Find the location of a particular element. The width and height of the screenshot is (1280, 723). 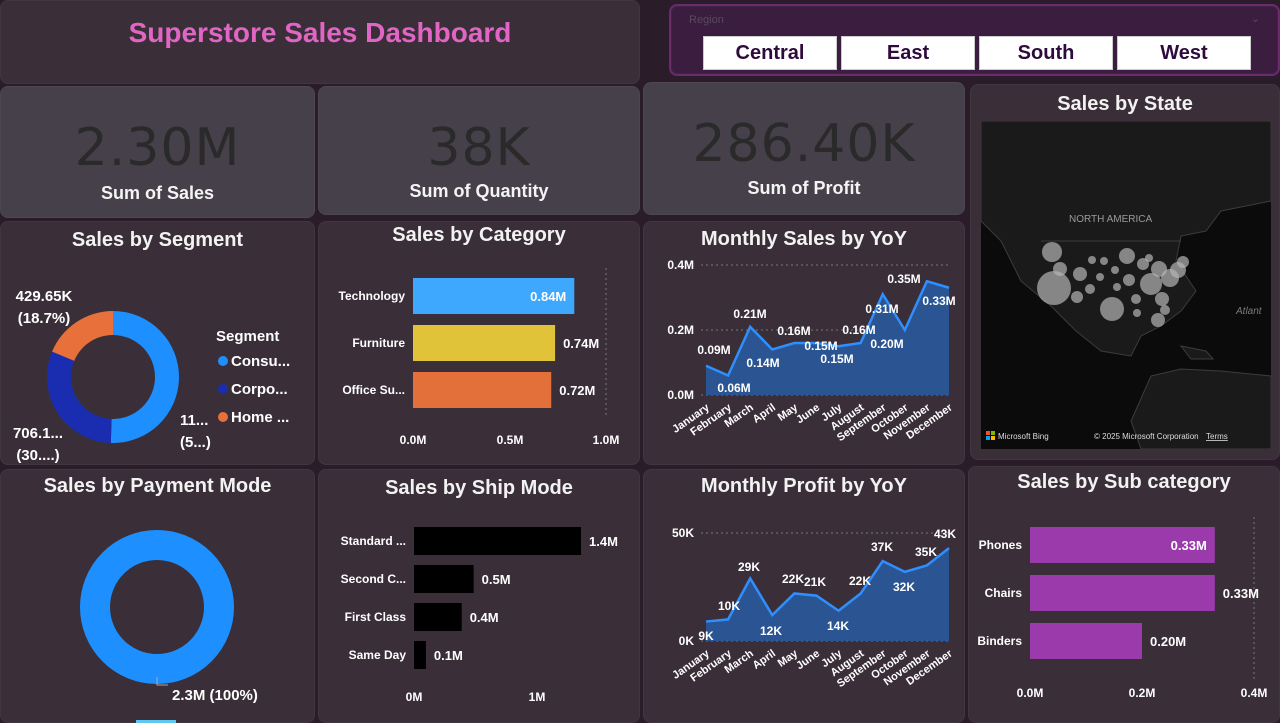

monthly-profit-data-label: 29K is located at coordinates (749, 567).